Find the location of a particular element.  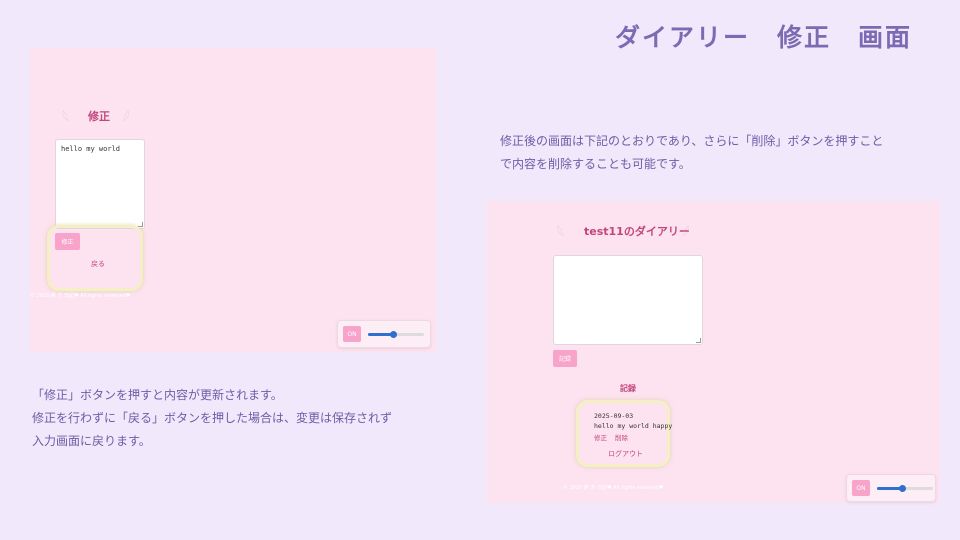

edit-screen-heading: 修正 is located at coordinates (99, 116).